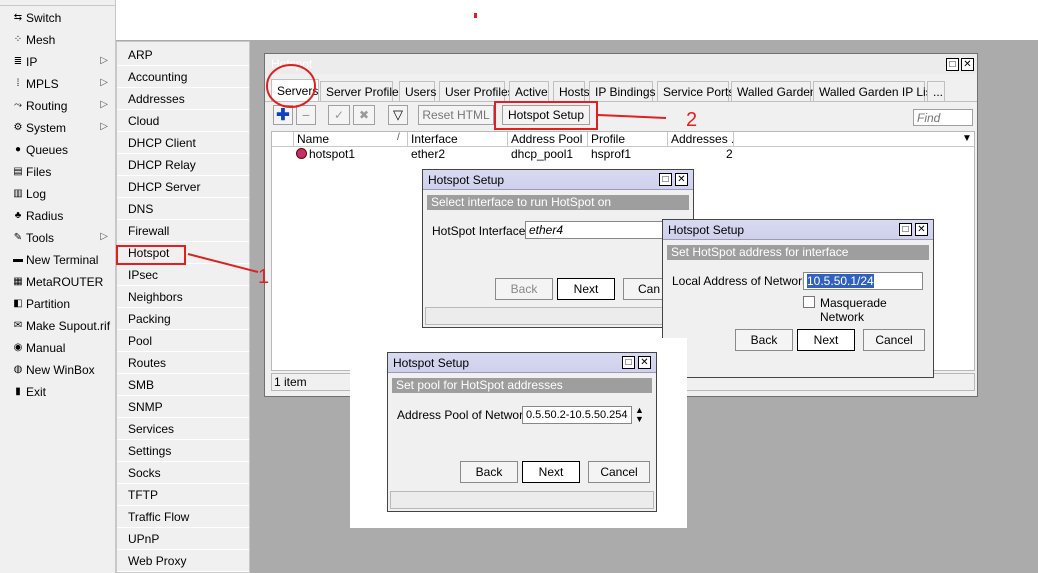  I want to click on submenu-item-services: Services, so click(183, 429).